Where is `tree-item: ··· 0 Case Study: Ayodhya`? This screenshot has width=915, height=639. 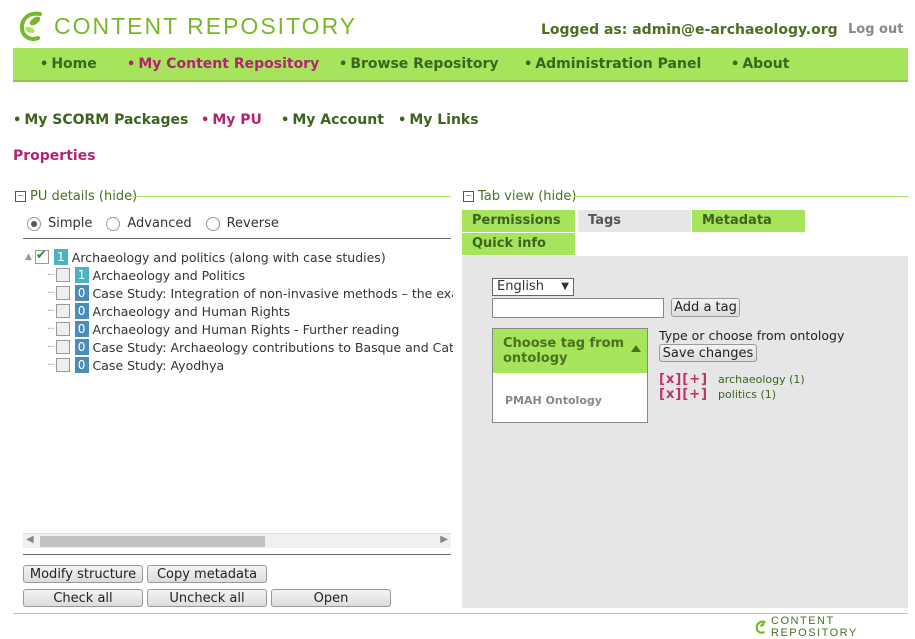 tree-item: ··· 0 Case Study: Ayodhya is located at coordinates (135, 365).